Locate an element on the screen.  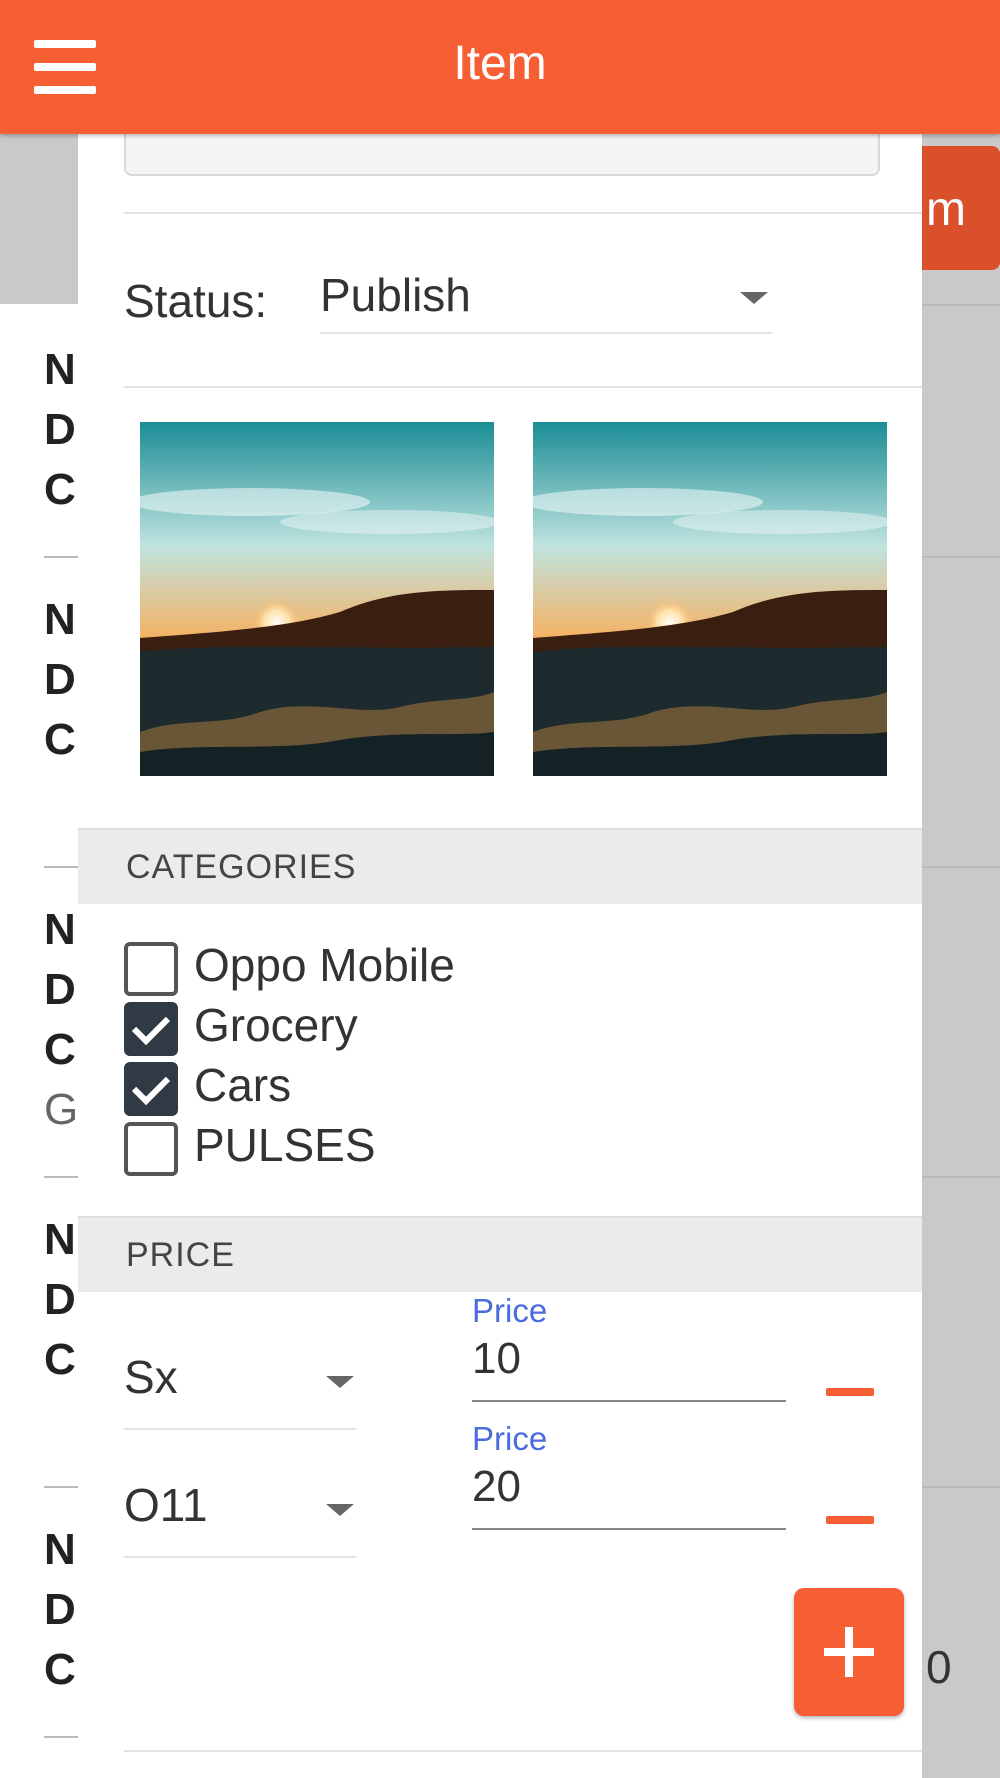
page-title: Item is located at coordinates (500, 63).